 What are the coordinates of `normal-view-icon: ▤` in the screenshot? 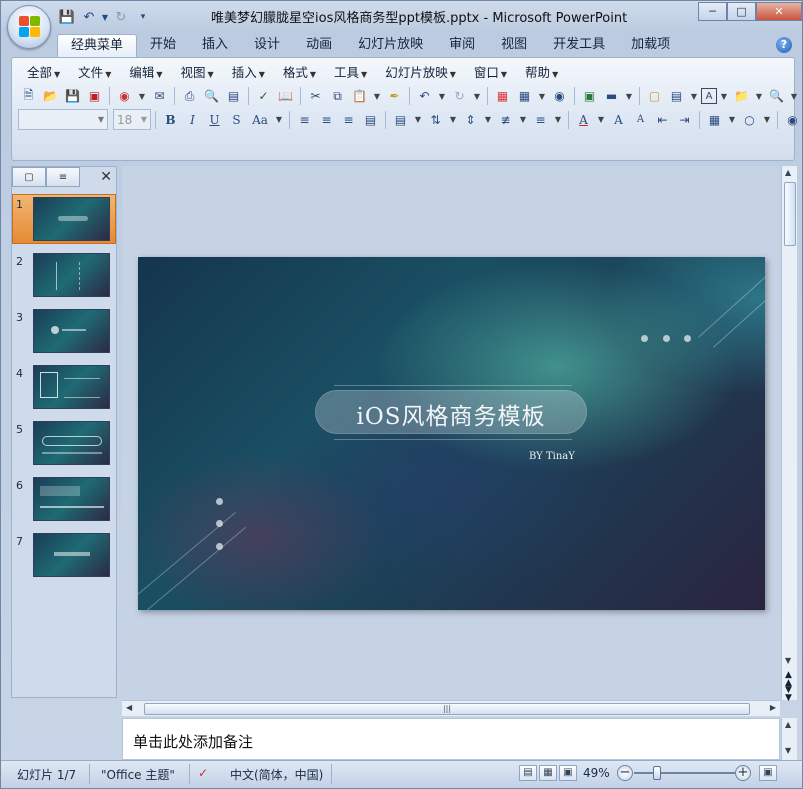 It's located at (528, 773).